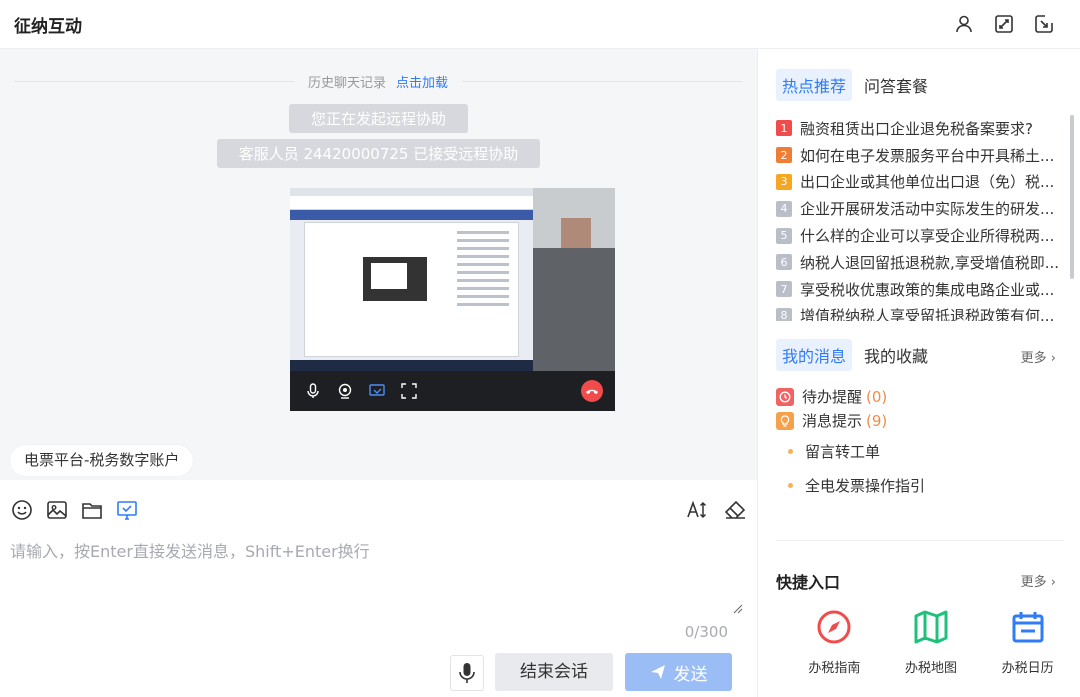  Describe the element at coordinates (931, 668) in the screenshot. I see `shortcut-label: 办税地图` at that location.